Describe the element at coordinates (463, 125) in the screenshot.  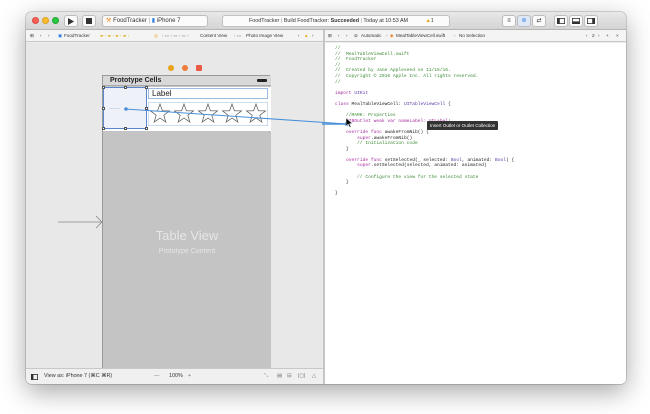
I see `insert-outlet-tooltip: Insert Outlet or Outlet Collection` at that location.